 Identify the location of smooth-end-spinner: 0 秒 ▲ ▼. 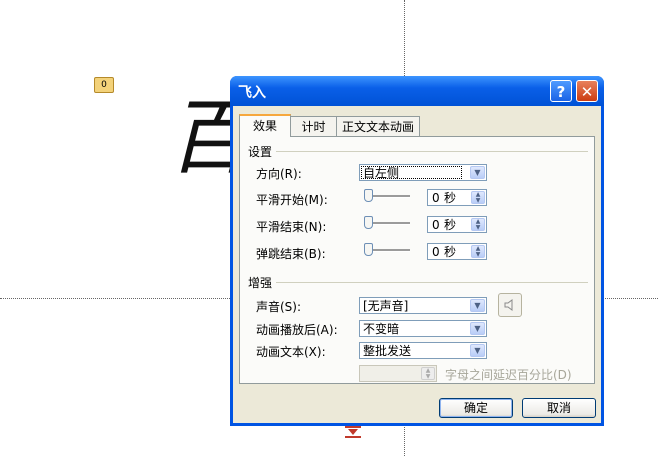
(457, 224).